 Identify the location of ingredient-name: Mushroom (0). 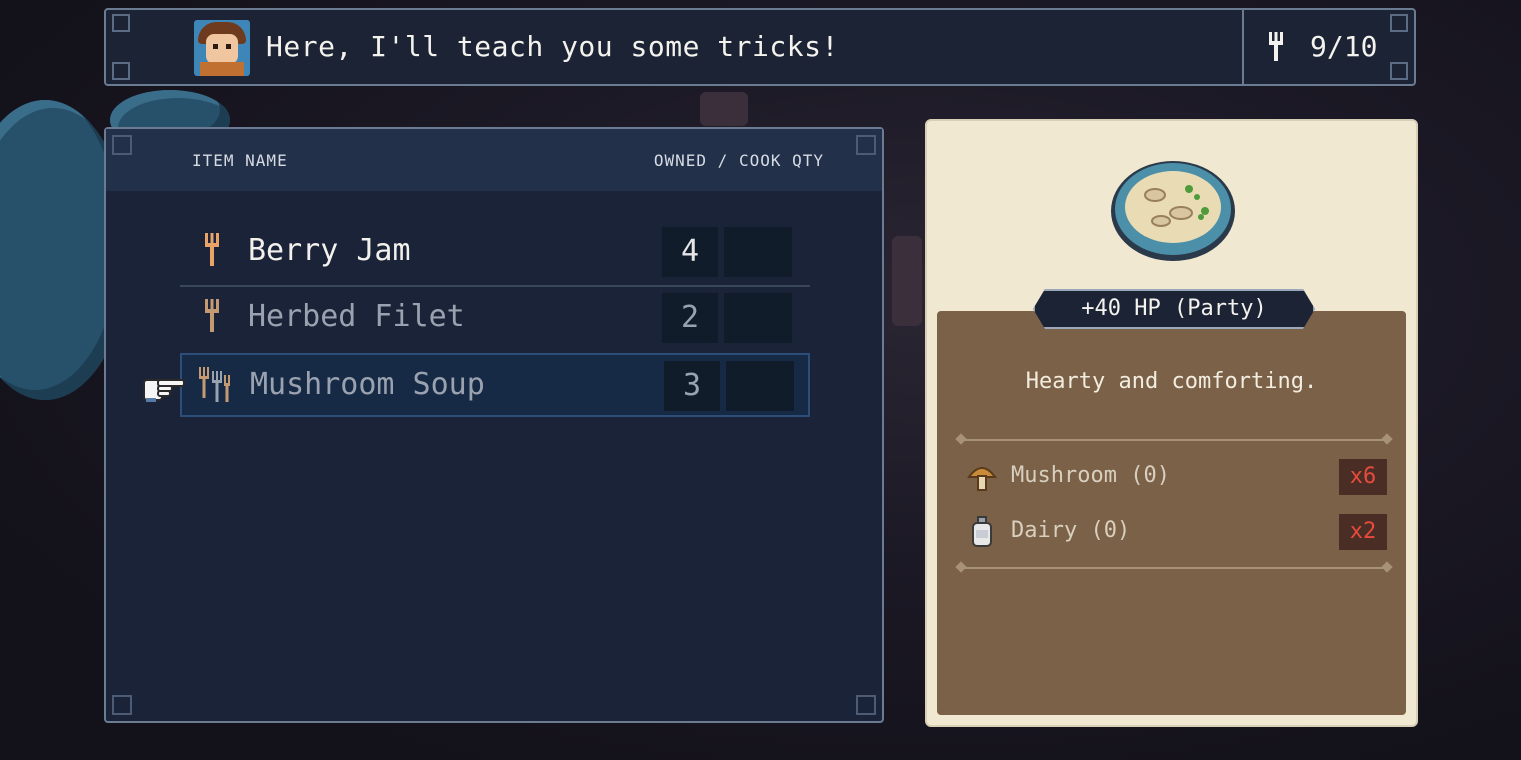
(1090, 475).